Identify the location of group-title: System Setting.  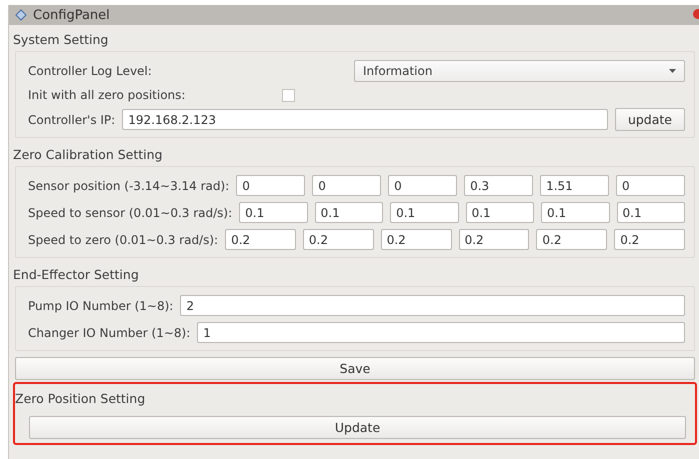
(61, 40).